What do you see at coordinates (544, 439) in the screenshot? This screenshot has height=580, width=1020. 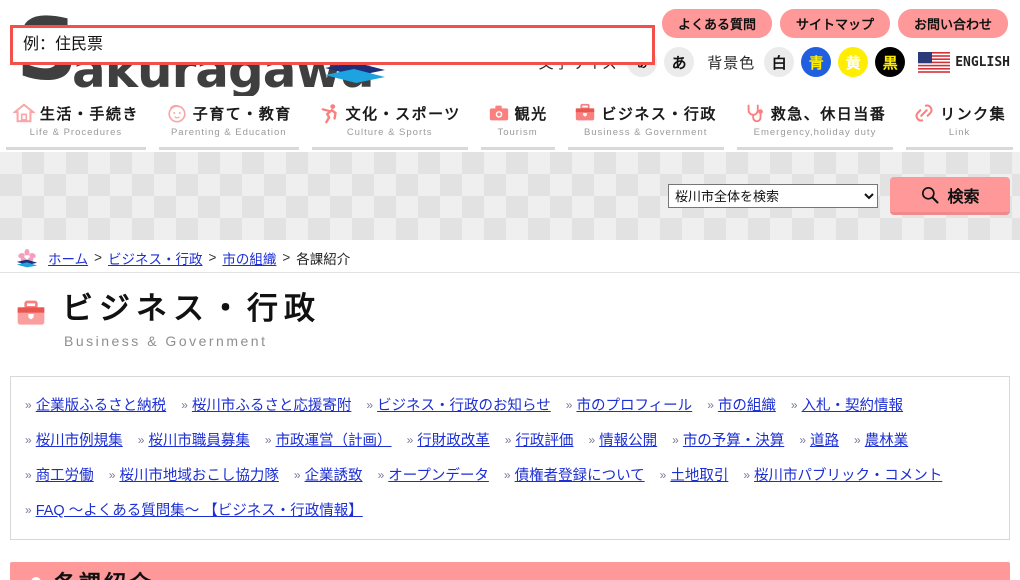 I see `link-label: 行政評価` at bounding box center [544, 439].